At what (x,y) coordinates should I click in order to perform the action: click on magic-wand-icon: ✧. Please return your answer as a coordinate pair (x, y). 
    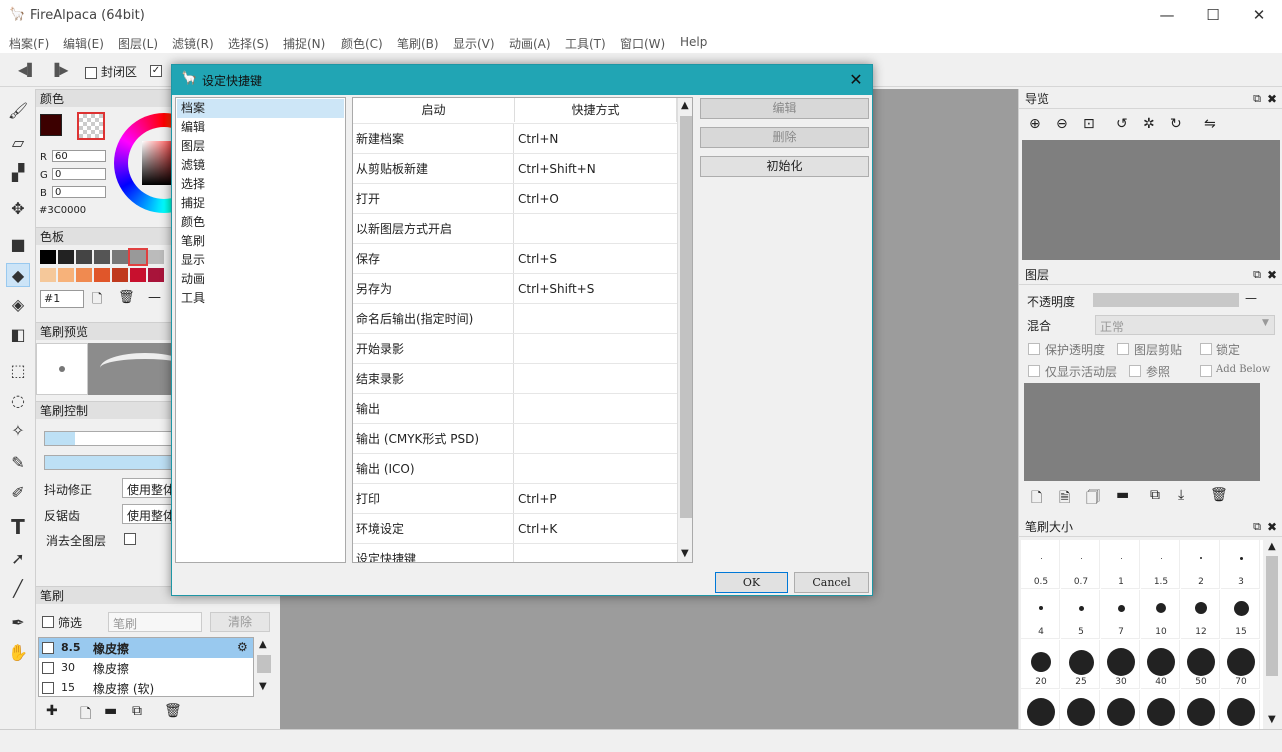
    Looking at the image, I should click on (18, 431).